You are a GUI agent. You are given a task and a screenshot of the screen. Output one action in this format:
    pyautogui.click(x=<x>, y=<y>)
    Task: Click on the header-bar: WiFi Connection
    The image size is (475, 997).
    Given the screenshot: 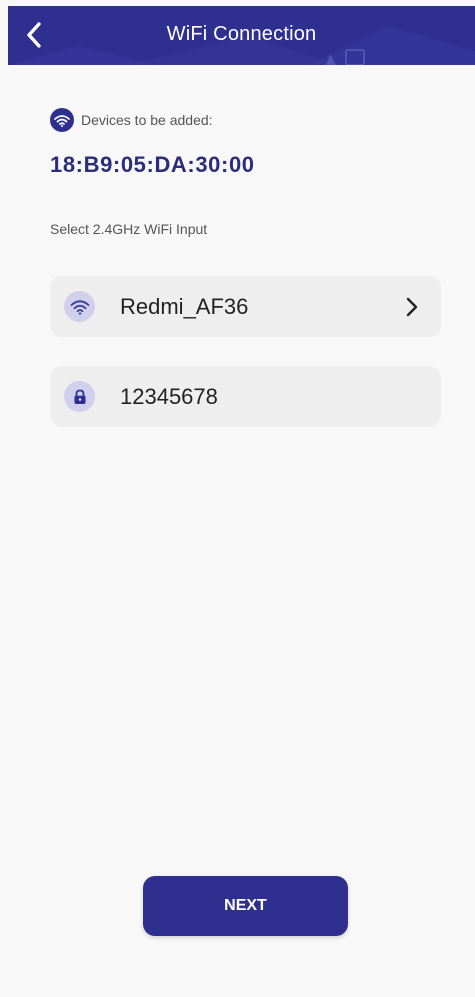 What is the action you would take?
    pyautogui.click(x=241, y=35)
    